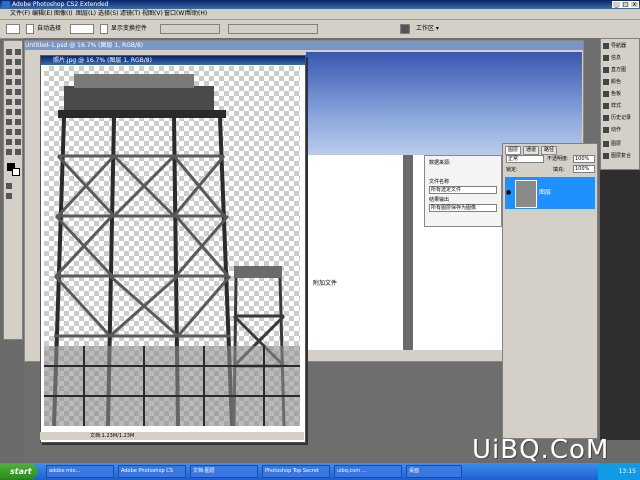 The width and height of the screenshot is (640, 480). Describe the element at coordinates (196, 14) in the screenshot. I see `menu-help: 帮助(H)` at that location.